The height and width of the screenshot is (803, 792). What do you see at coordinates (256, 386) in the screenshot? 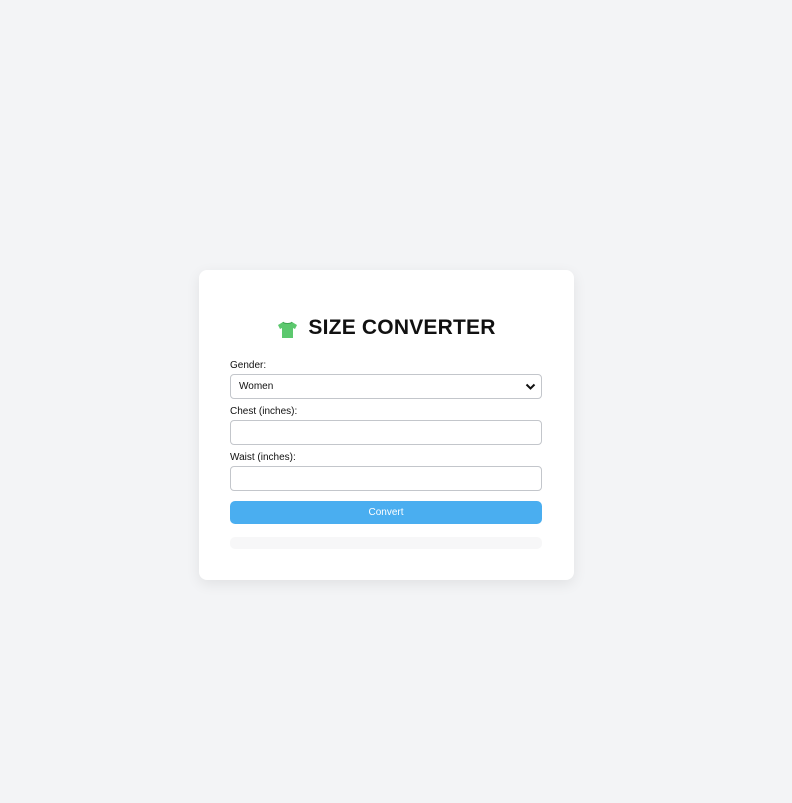
I see `gender-selected-value: Women` at bounding box center [256, 386].